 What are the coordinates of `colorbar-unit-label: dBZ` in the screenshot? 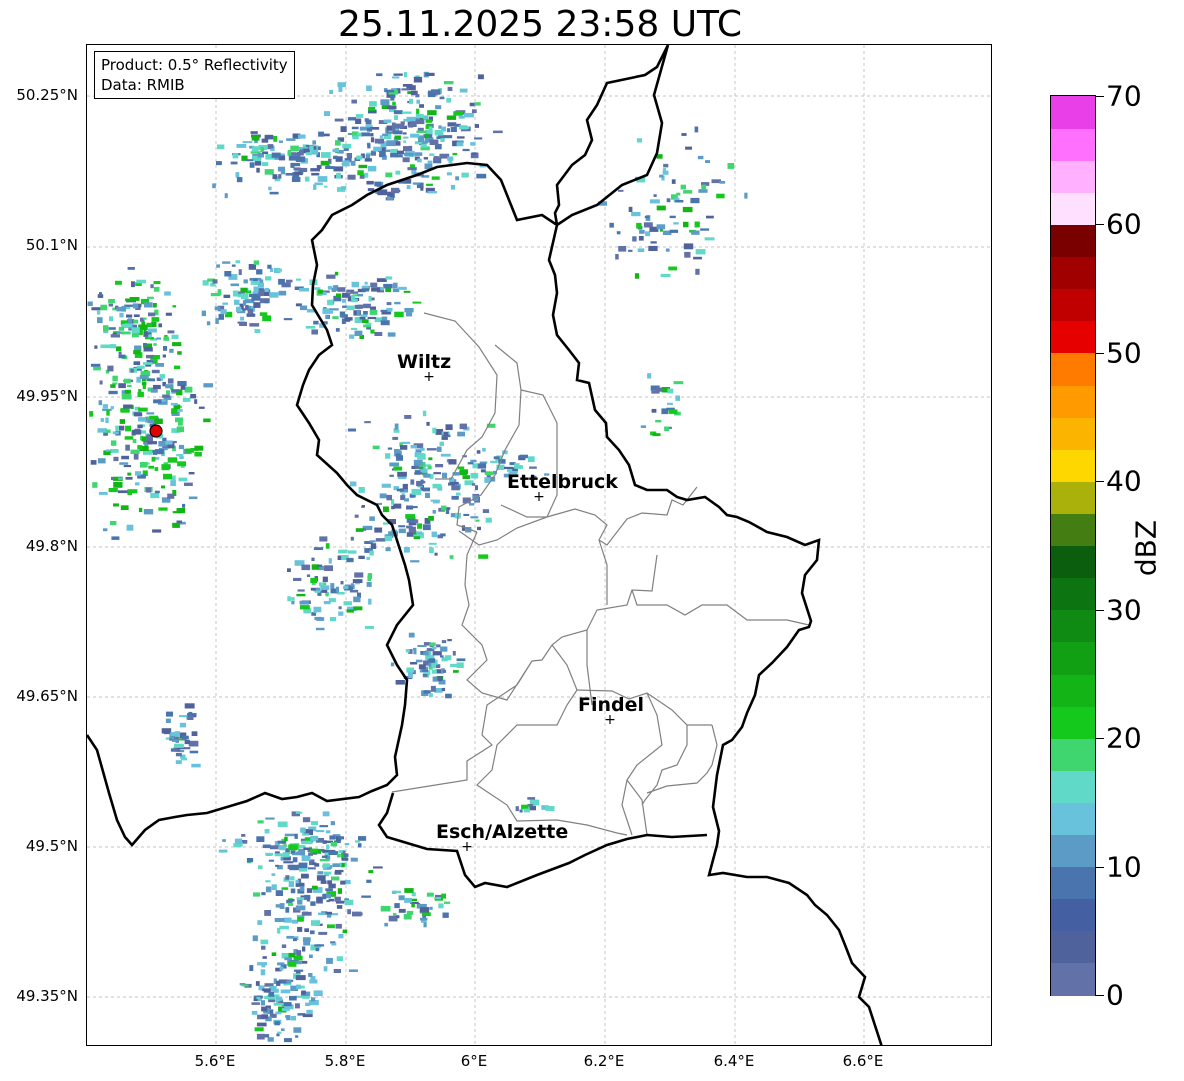 It's located at (1146, 548).